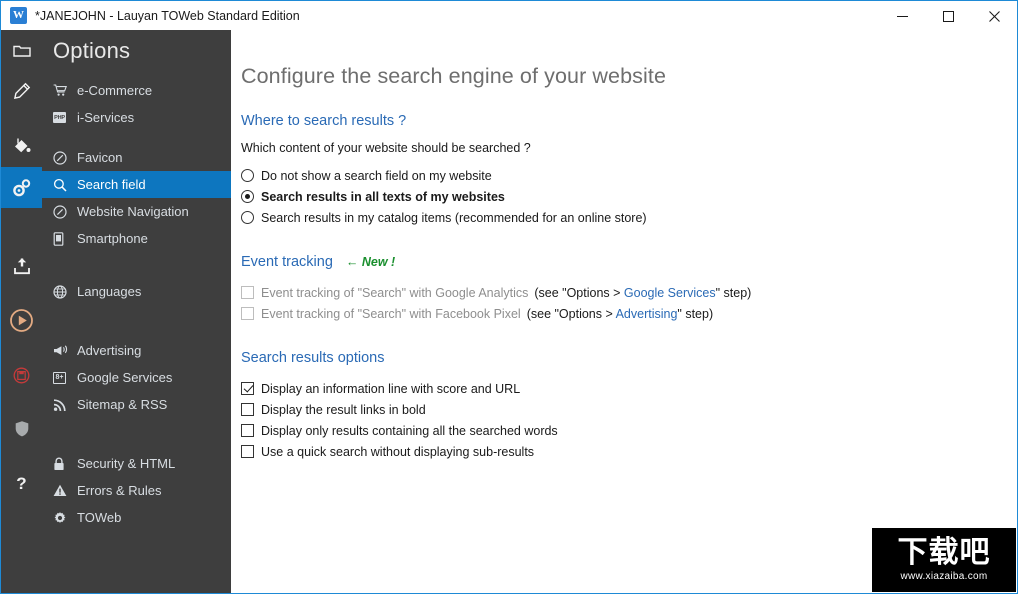 Image resolution: width=1018 pixels, height=594 pixels. Describe the element at coordinates (63, 490) in the screenshot. I see `warning-icon` at that location.